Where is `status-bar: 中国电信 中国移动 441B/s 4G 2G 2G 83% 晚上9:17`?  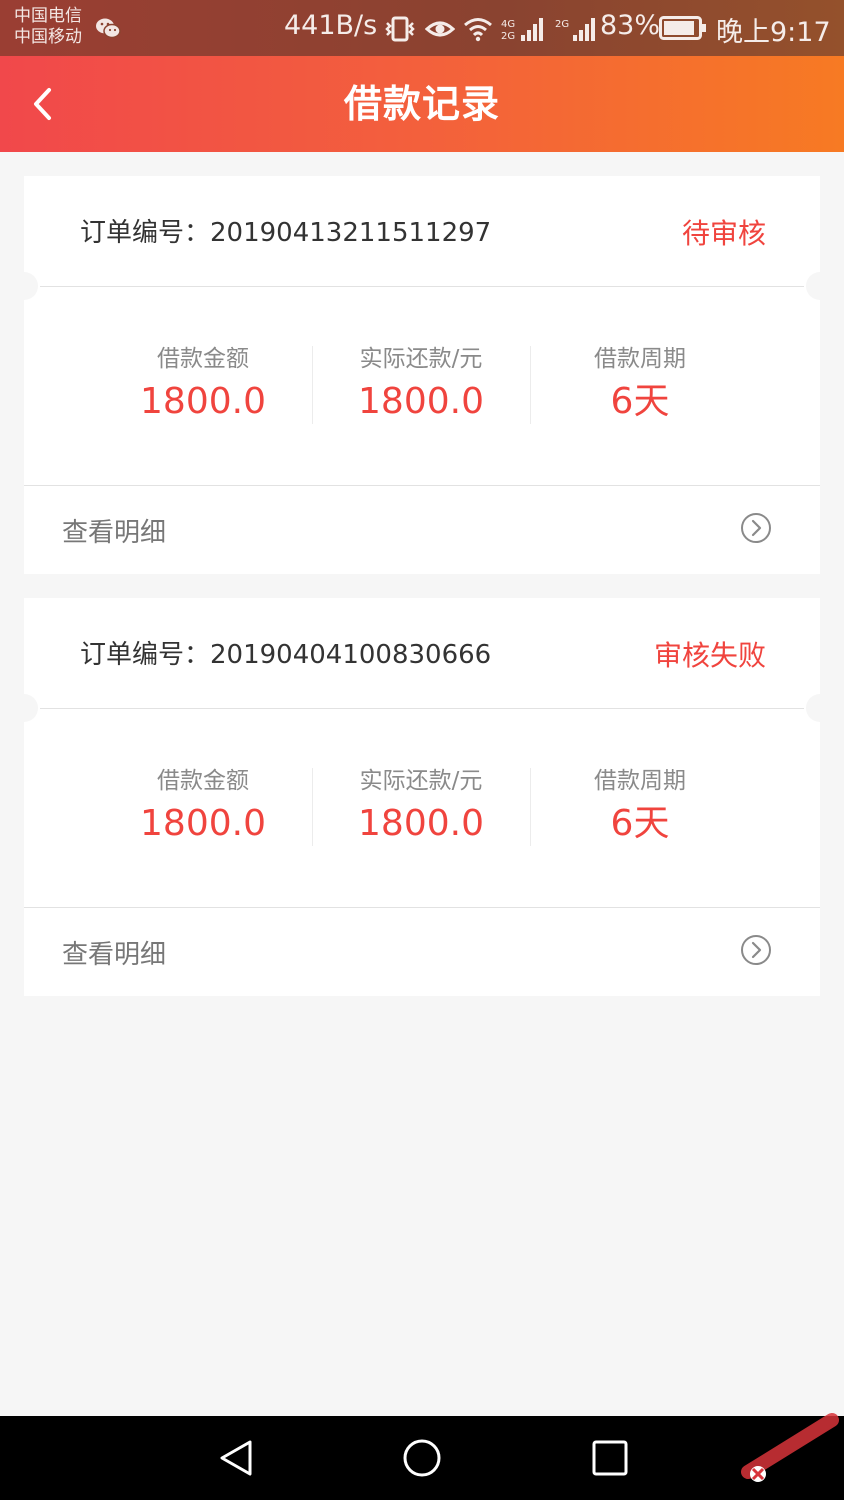
status-bar: 中国电信 中国移动 441B/s 4G 2G 2G 83% 晚上9:17 is located at coordinates (422, 28).